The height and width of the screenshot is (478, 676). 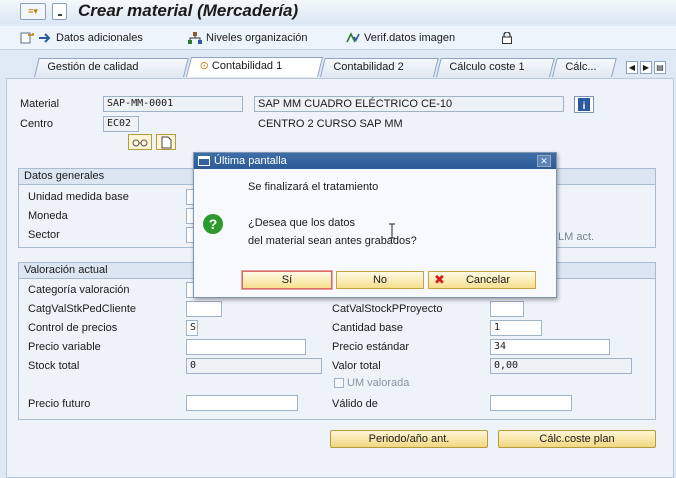 What do you see at coordinates (632, 67) in the screenshot?
I see `tab-scroll-left-icon: ◀` at bounding box center [632, 67].